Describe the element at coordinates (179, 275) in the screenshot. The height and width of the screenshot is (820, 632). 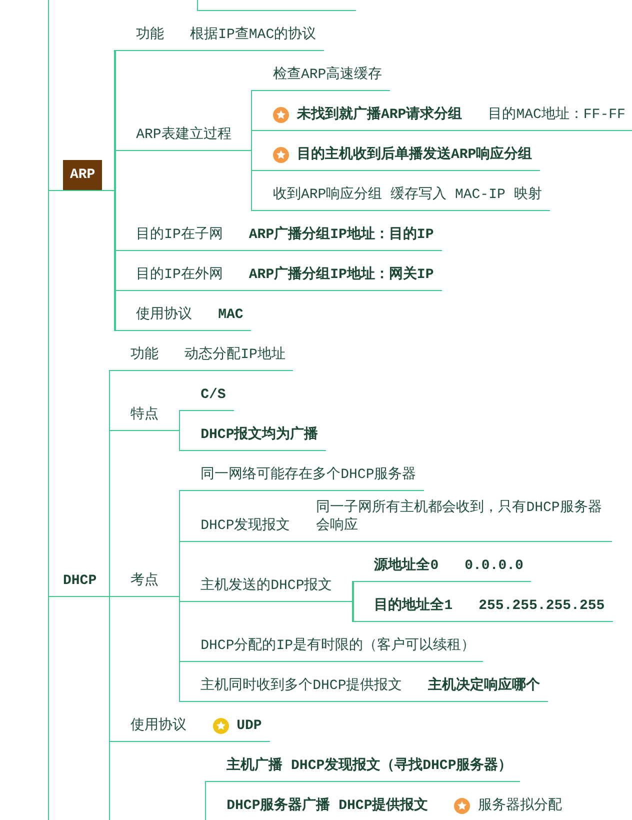
I see `topic-text: 目的IP在外网` at that location.